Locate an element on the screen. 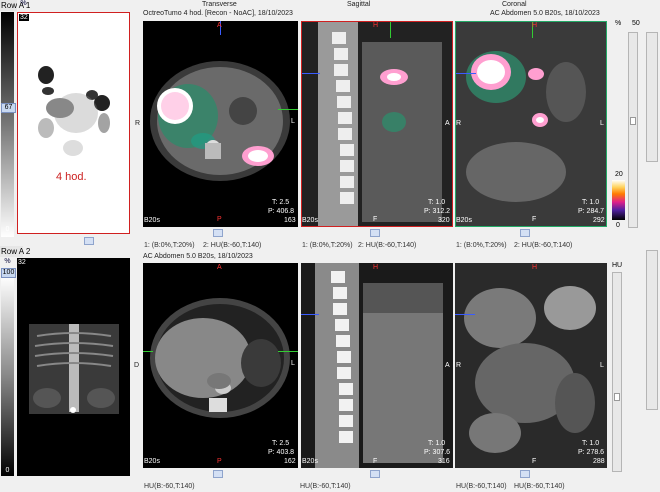  coronal-ct-slider is located at coordinates (525, 474).